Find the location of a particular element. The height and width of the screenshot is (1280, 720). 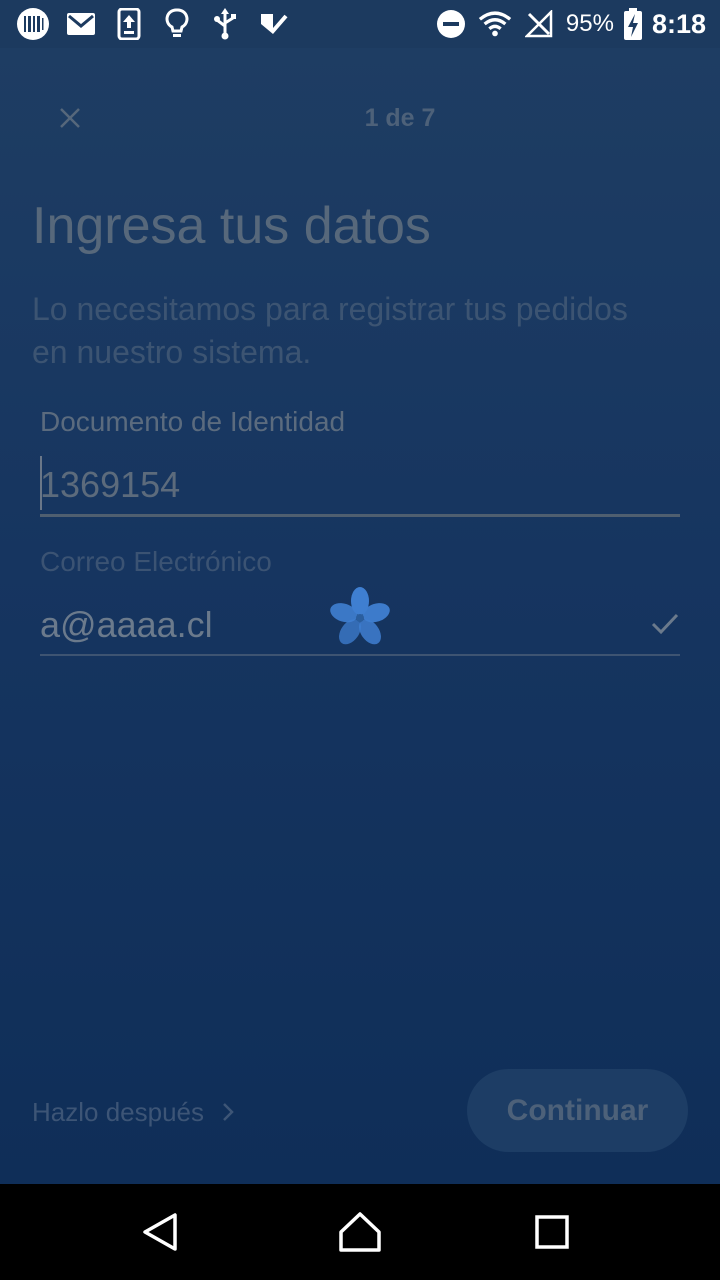

chevron-right-icon is located at coordinates (228, 1112).